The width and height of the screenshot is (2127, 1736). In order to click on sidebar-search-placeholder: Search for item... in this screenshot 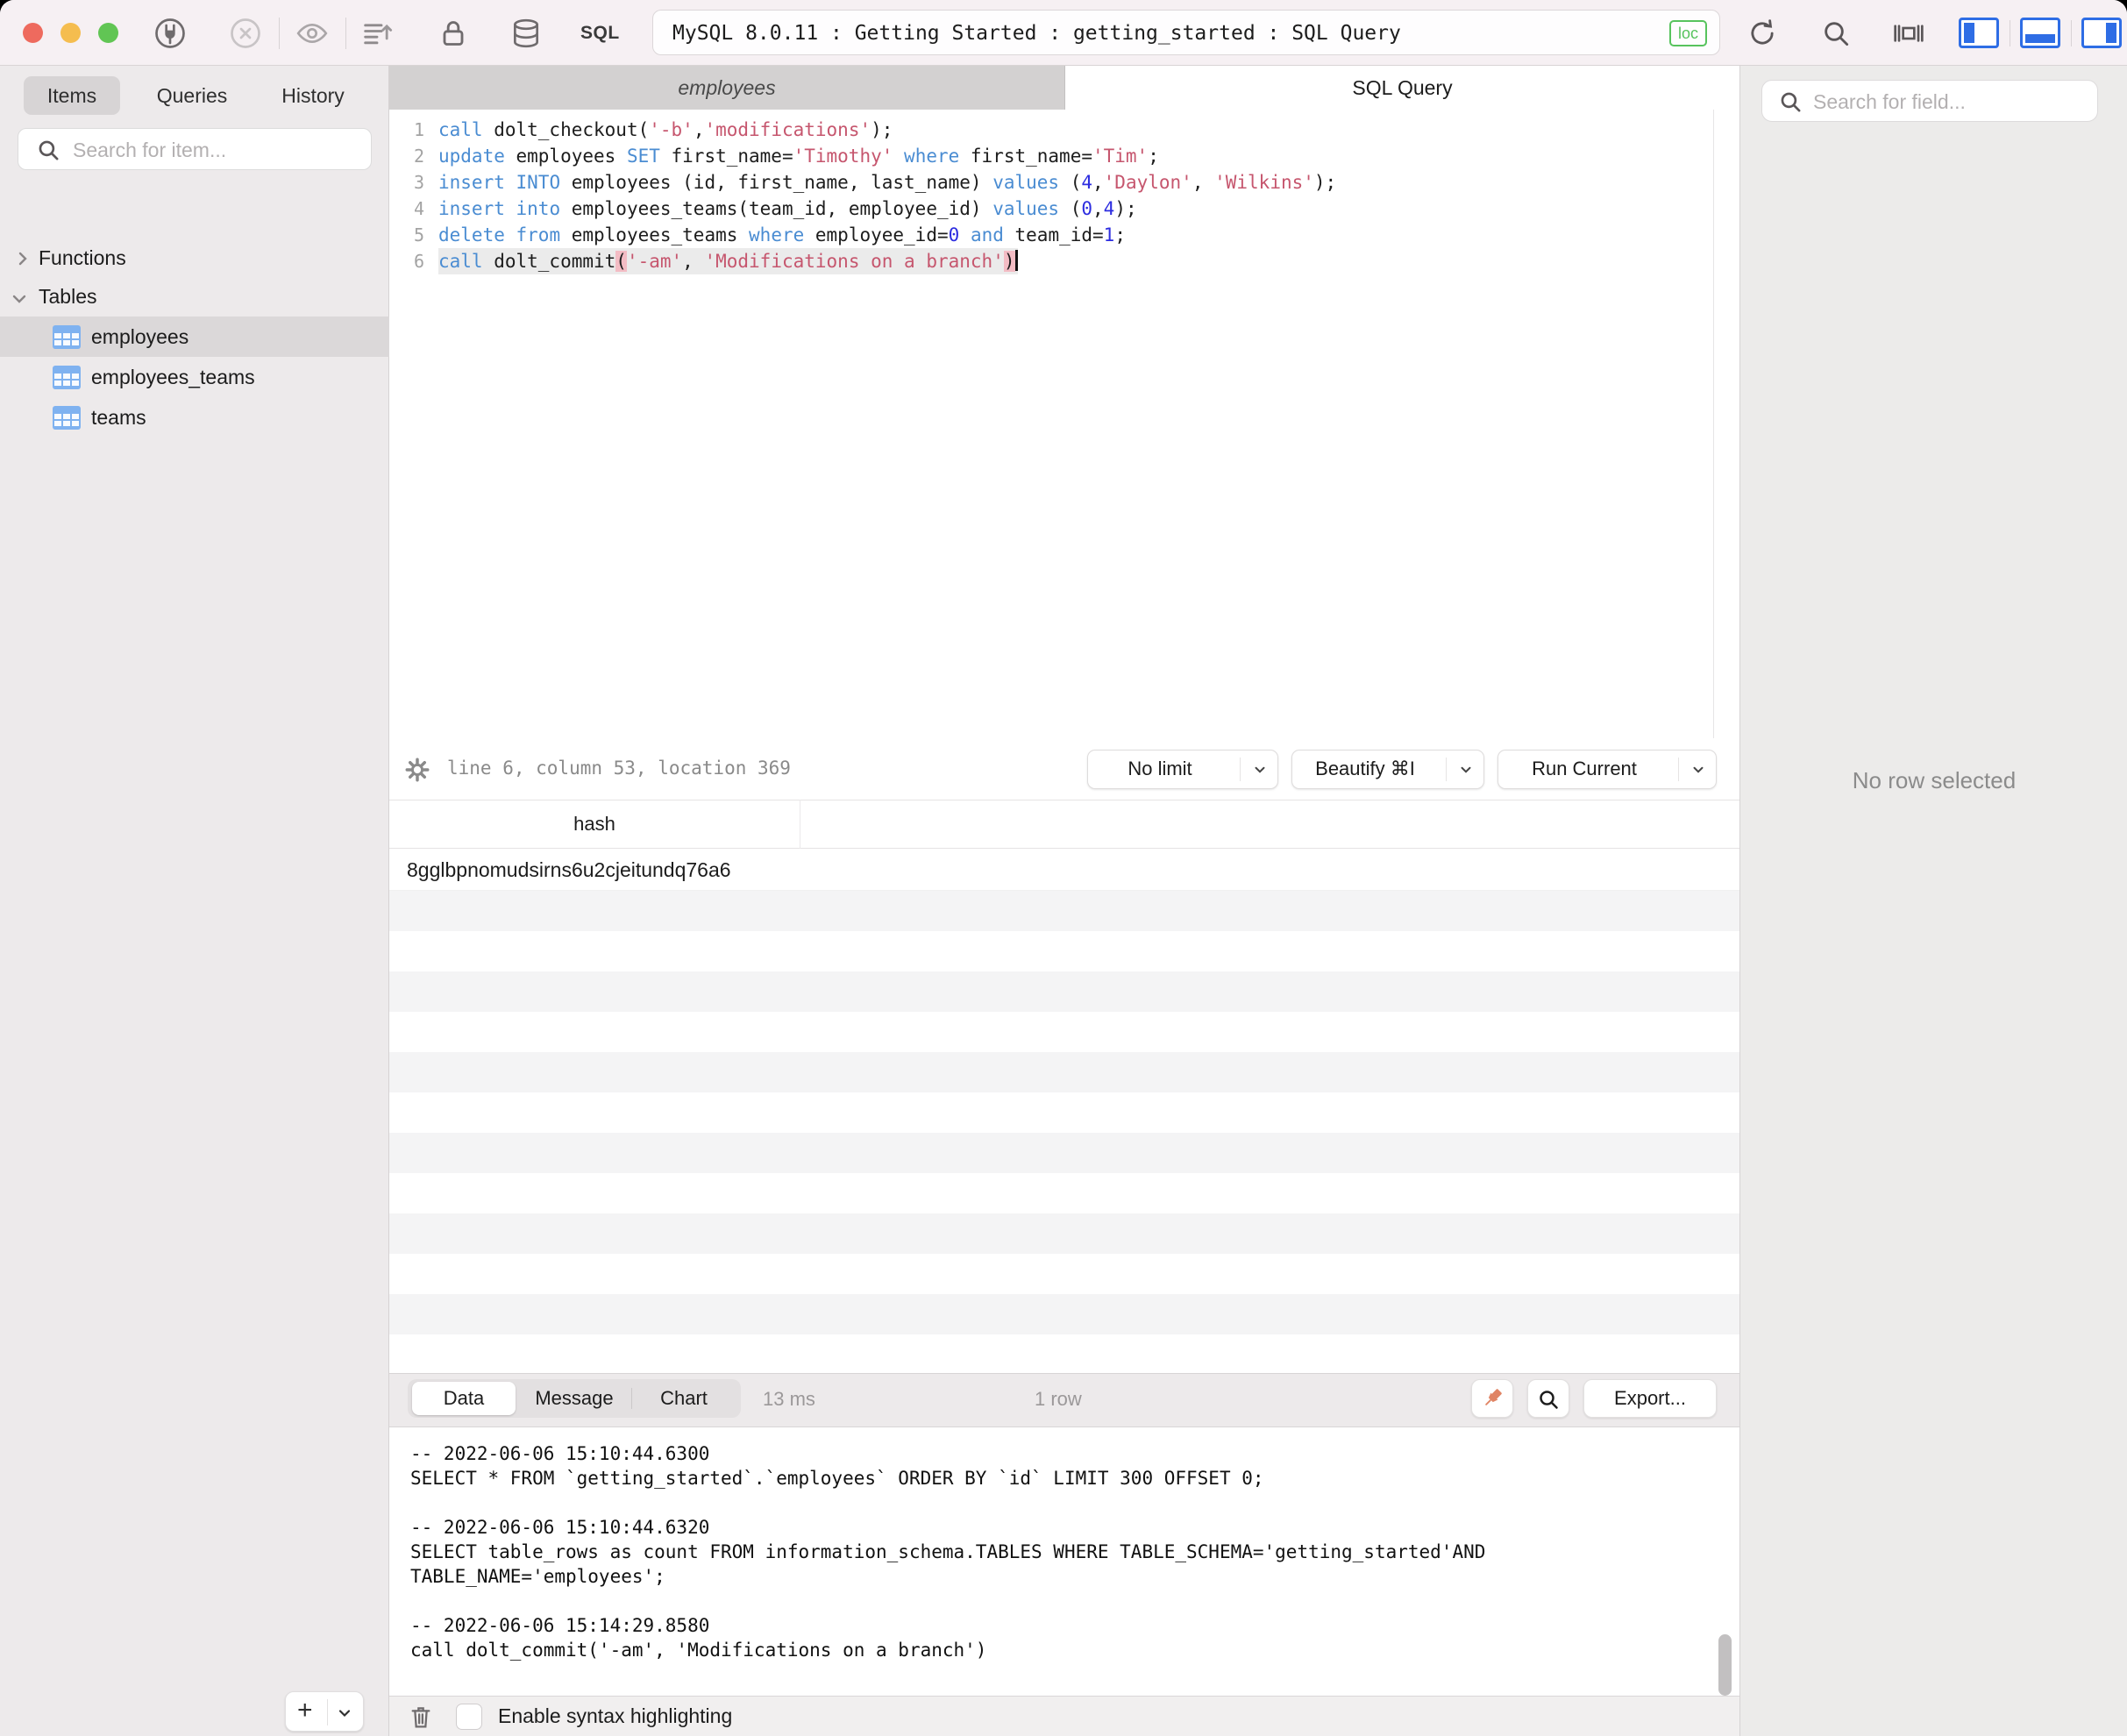, I will do `click(150, 150)`.